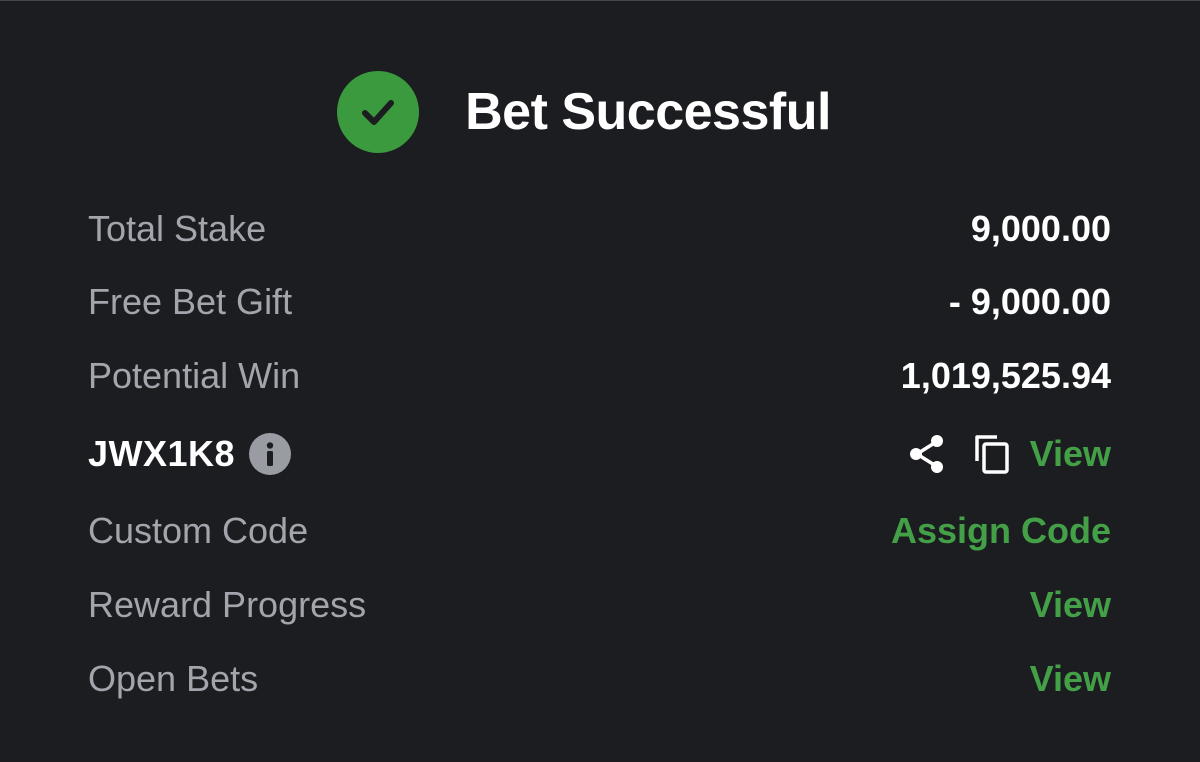  I want to click on total-stake-label: Total Stake, so click(177, 228).